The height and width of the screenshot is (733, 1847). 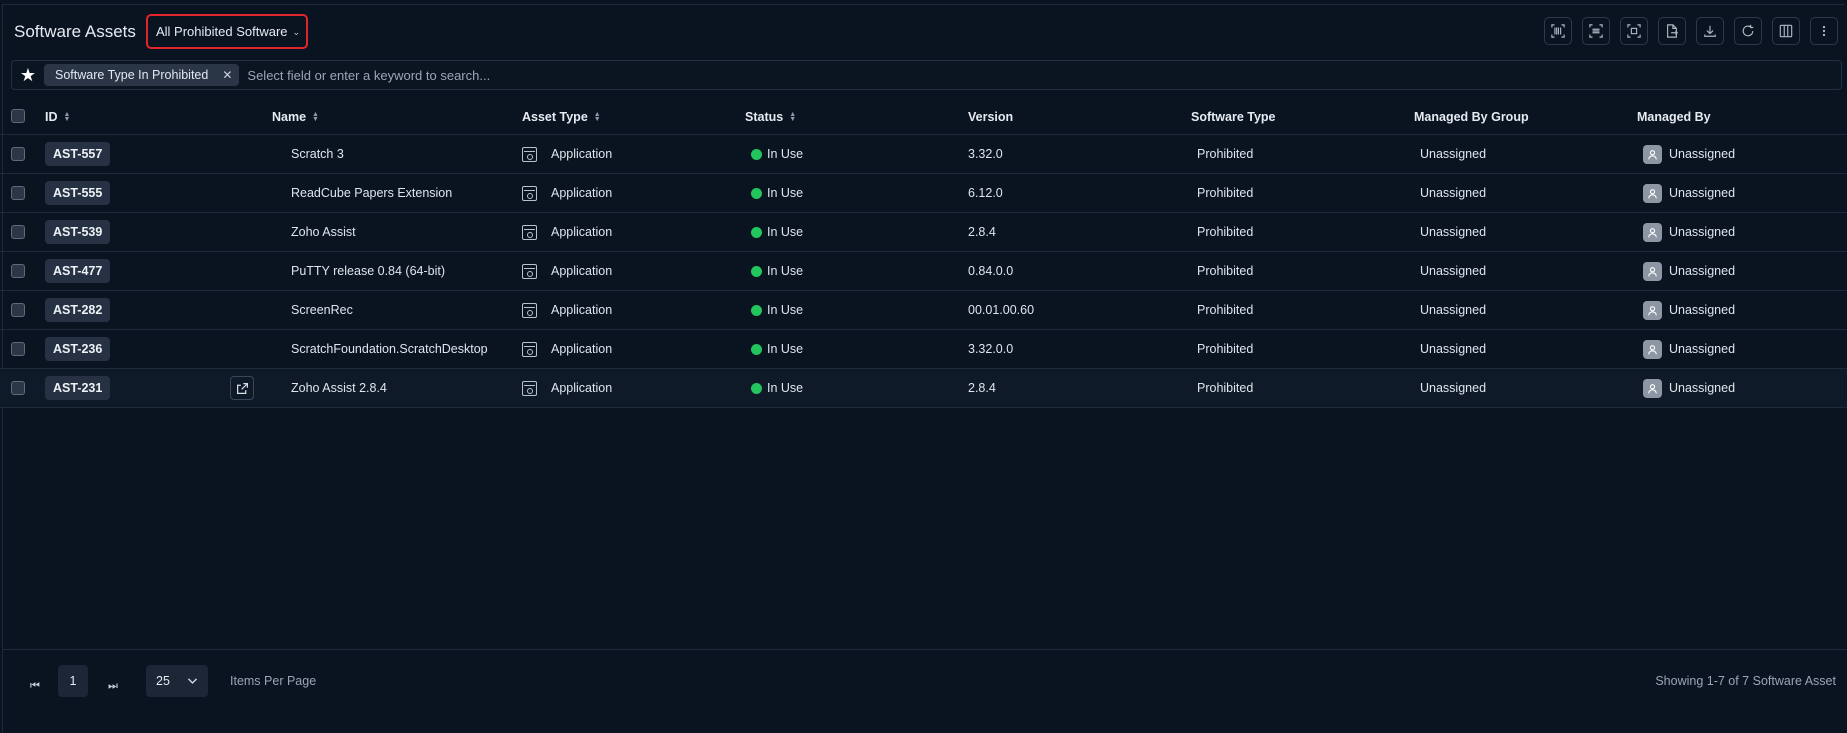 What do you see at coordinates (295, 117) in the screenshot?
I see `column-header-name: Name ▲ ▼` at bounding box center [295, 117].